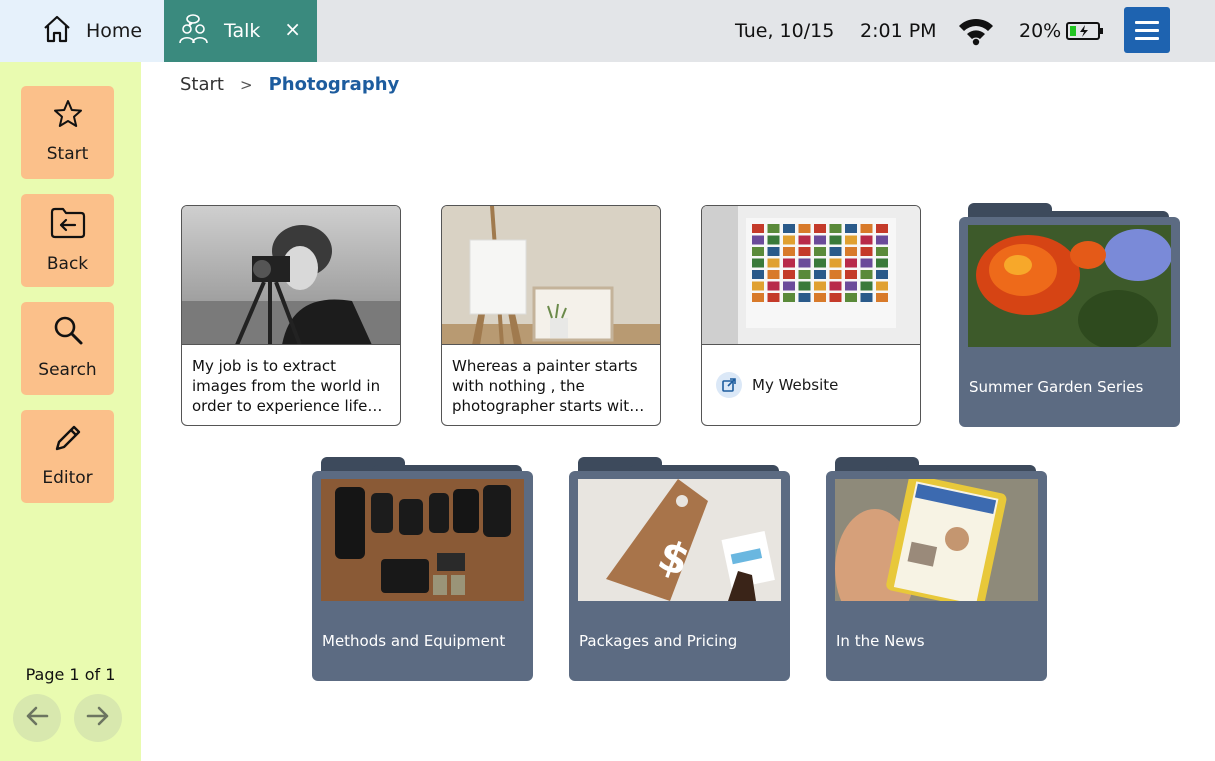 The height and width of the screenshot is (761, 1215). I want to click on date-display: Tue, 10/15, so click(785, 31).